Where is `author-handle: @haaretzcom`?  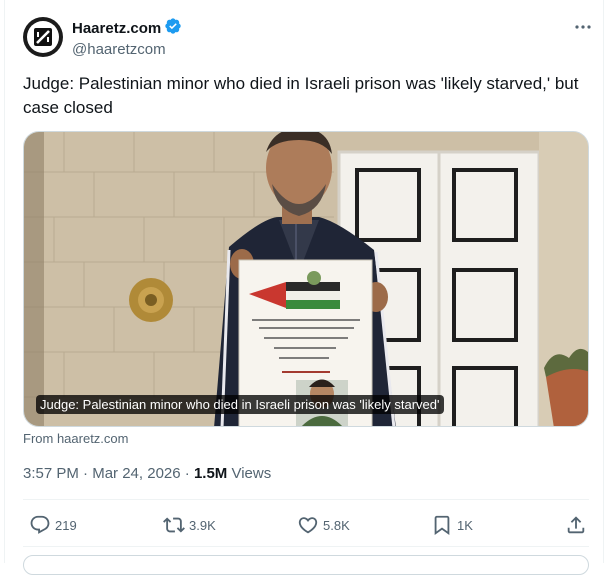
author-handle: @haaretzcom is located at coordinates (127, 50).